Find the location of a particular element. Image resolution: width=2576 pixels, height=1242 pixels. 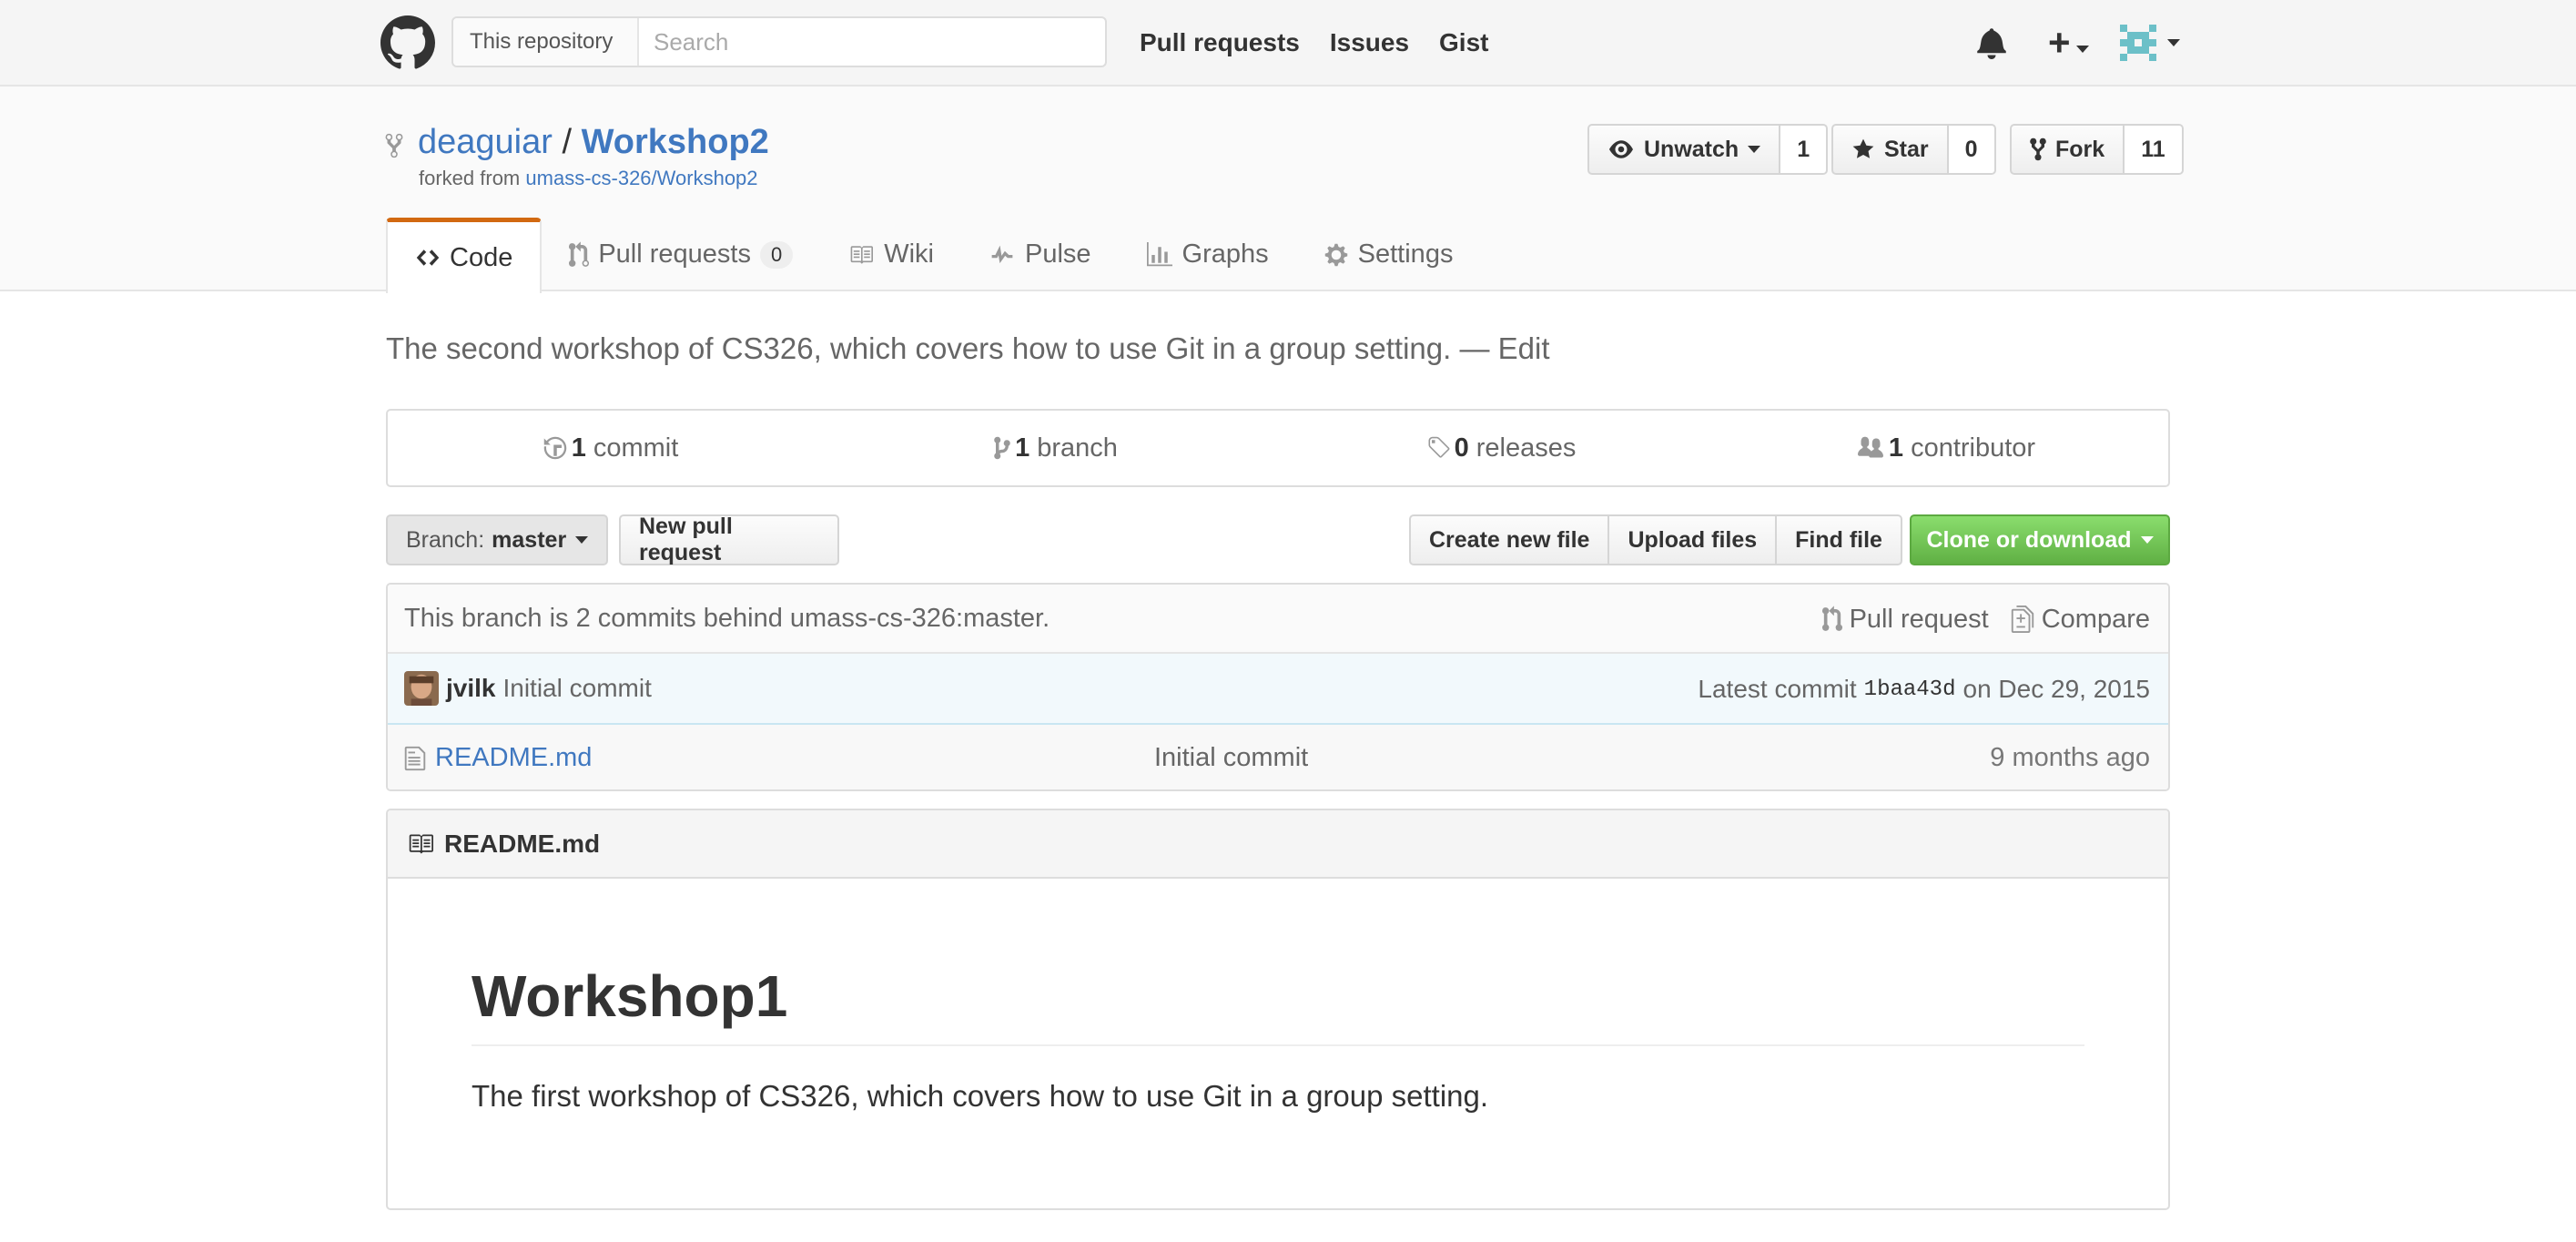

pull-request-icon is located at coordinates (579, 253).